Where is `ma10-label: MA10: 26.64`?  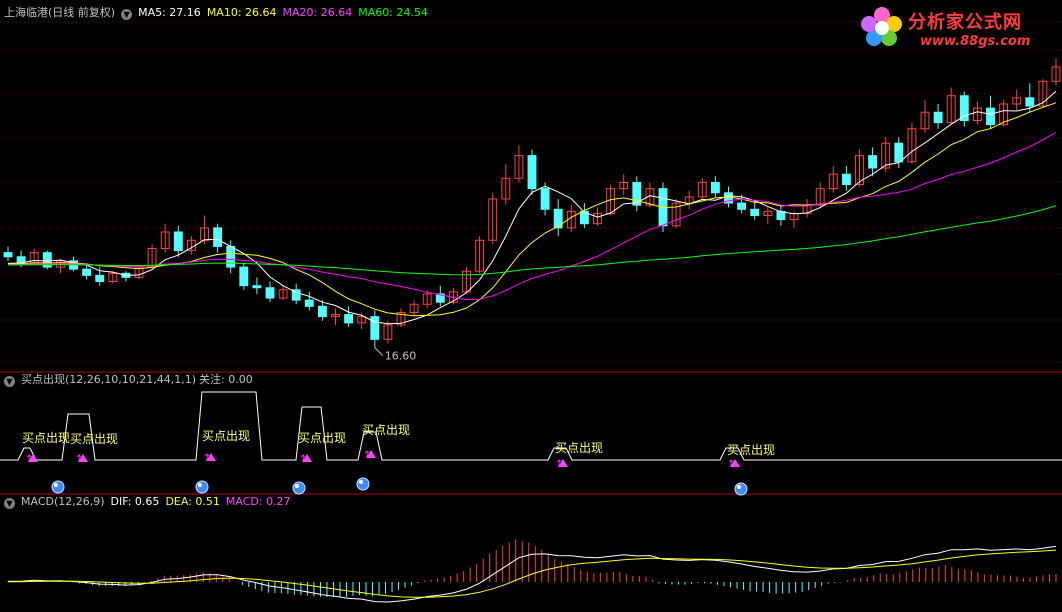 ma10-label: MA10: 26.64 is located at coordinates (241, 12).